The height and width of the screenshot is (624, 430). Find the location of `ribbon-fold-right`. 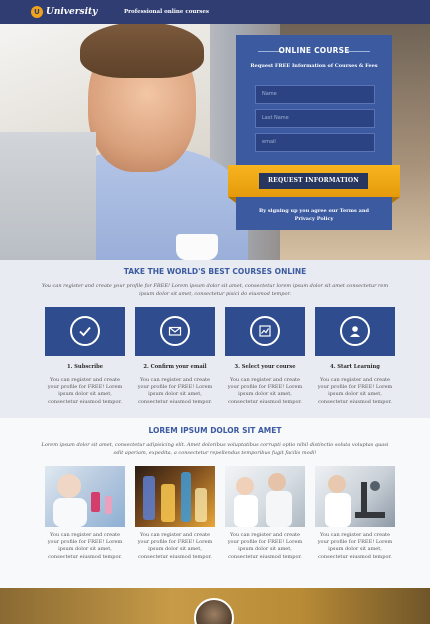

ribbon-fold-right is located at coordinates (396, 200).